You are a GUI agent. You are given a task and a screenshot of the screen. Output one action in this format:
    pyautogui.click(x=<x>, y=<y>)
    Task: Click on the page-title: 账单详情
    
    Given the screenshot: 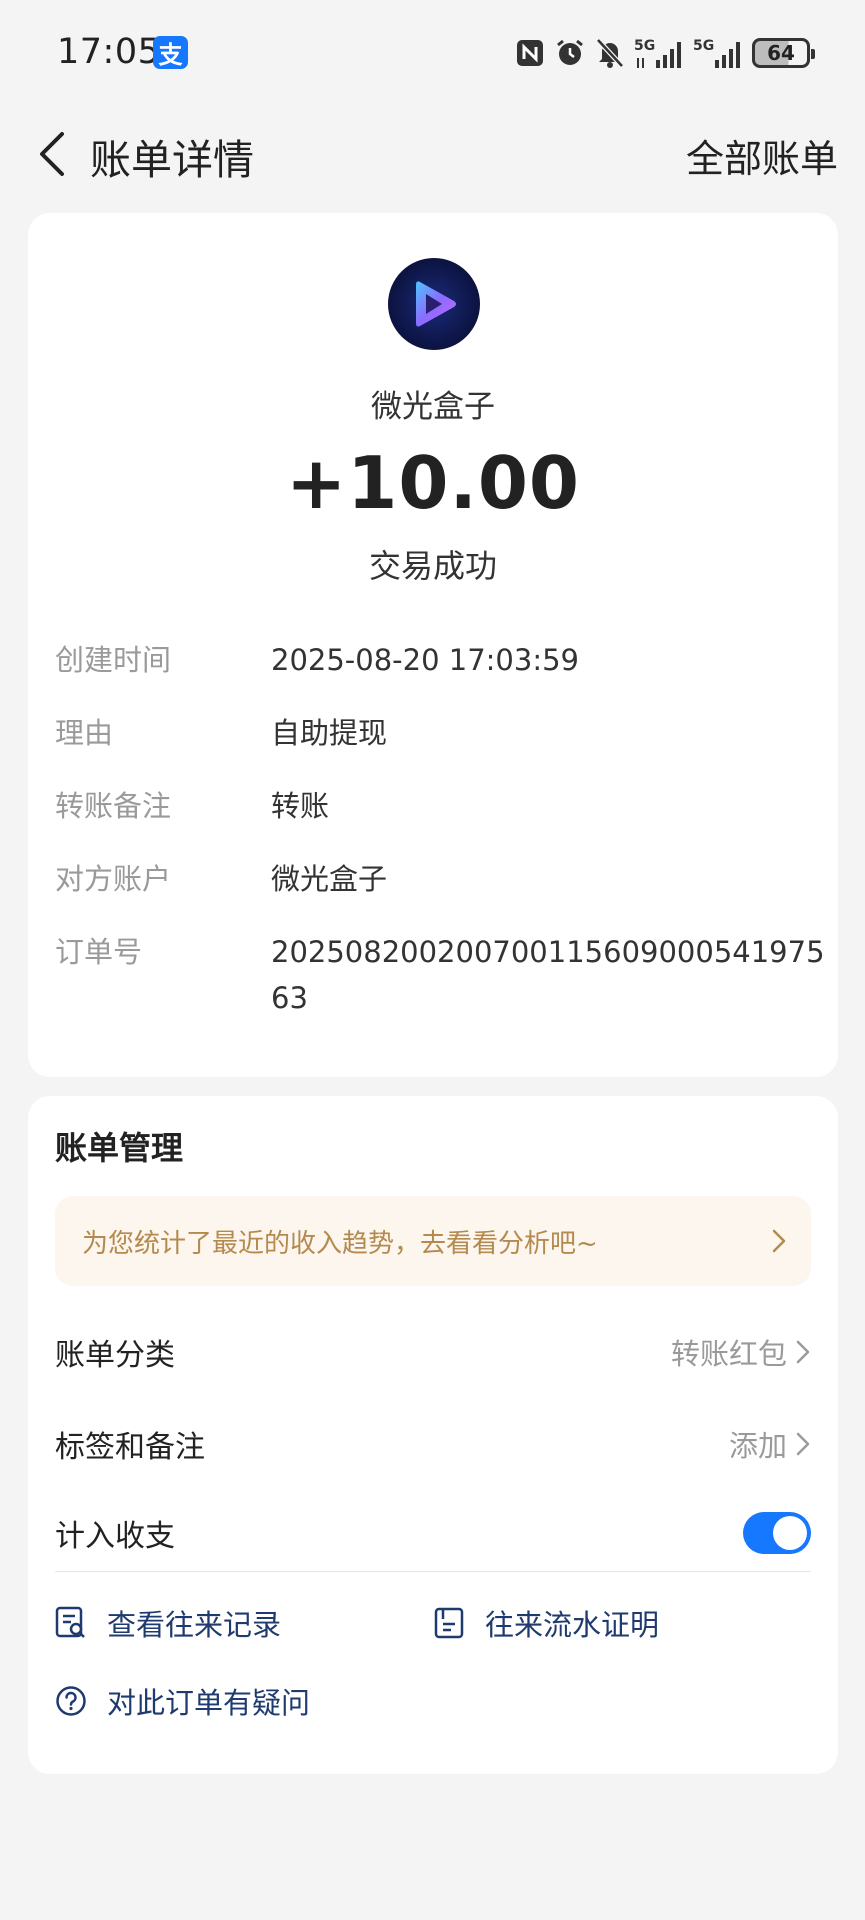 What is the action you would take?
    pyautogui.click(x=172, y=160)
    